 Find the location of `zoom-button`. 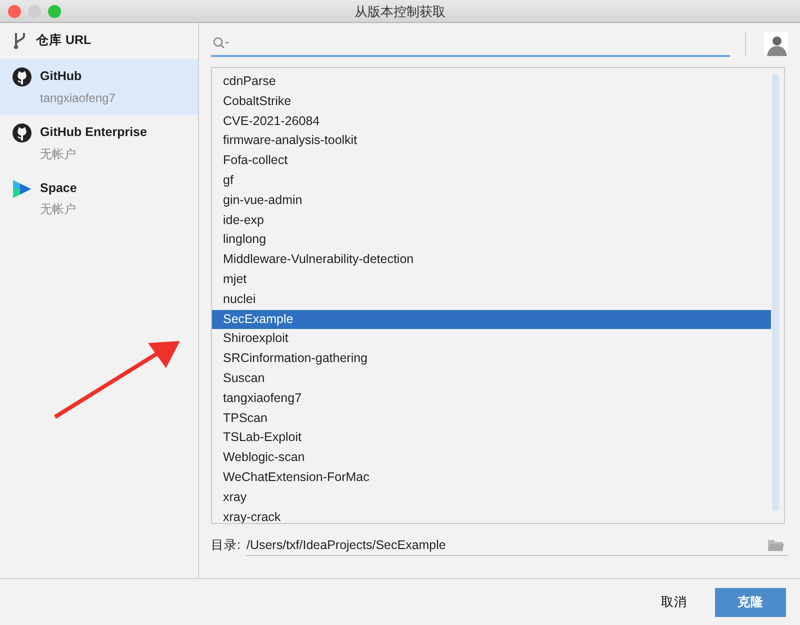

zoom-button is located at coordinates (54, 11).